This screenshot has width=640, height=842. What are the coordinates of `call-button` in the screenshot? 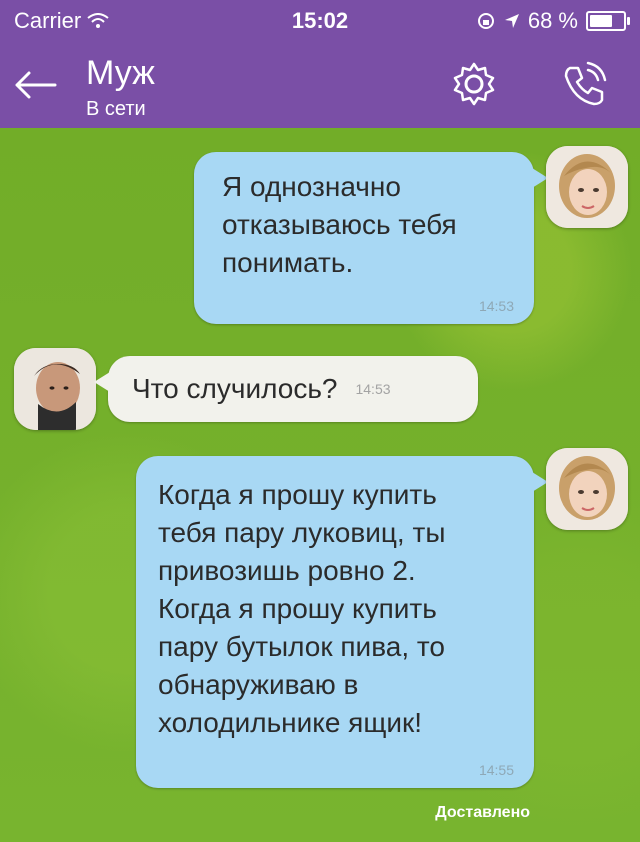 It's located at (584, 84).